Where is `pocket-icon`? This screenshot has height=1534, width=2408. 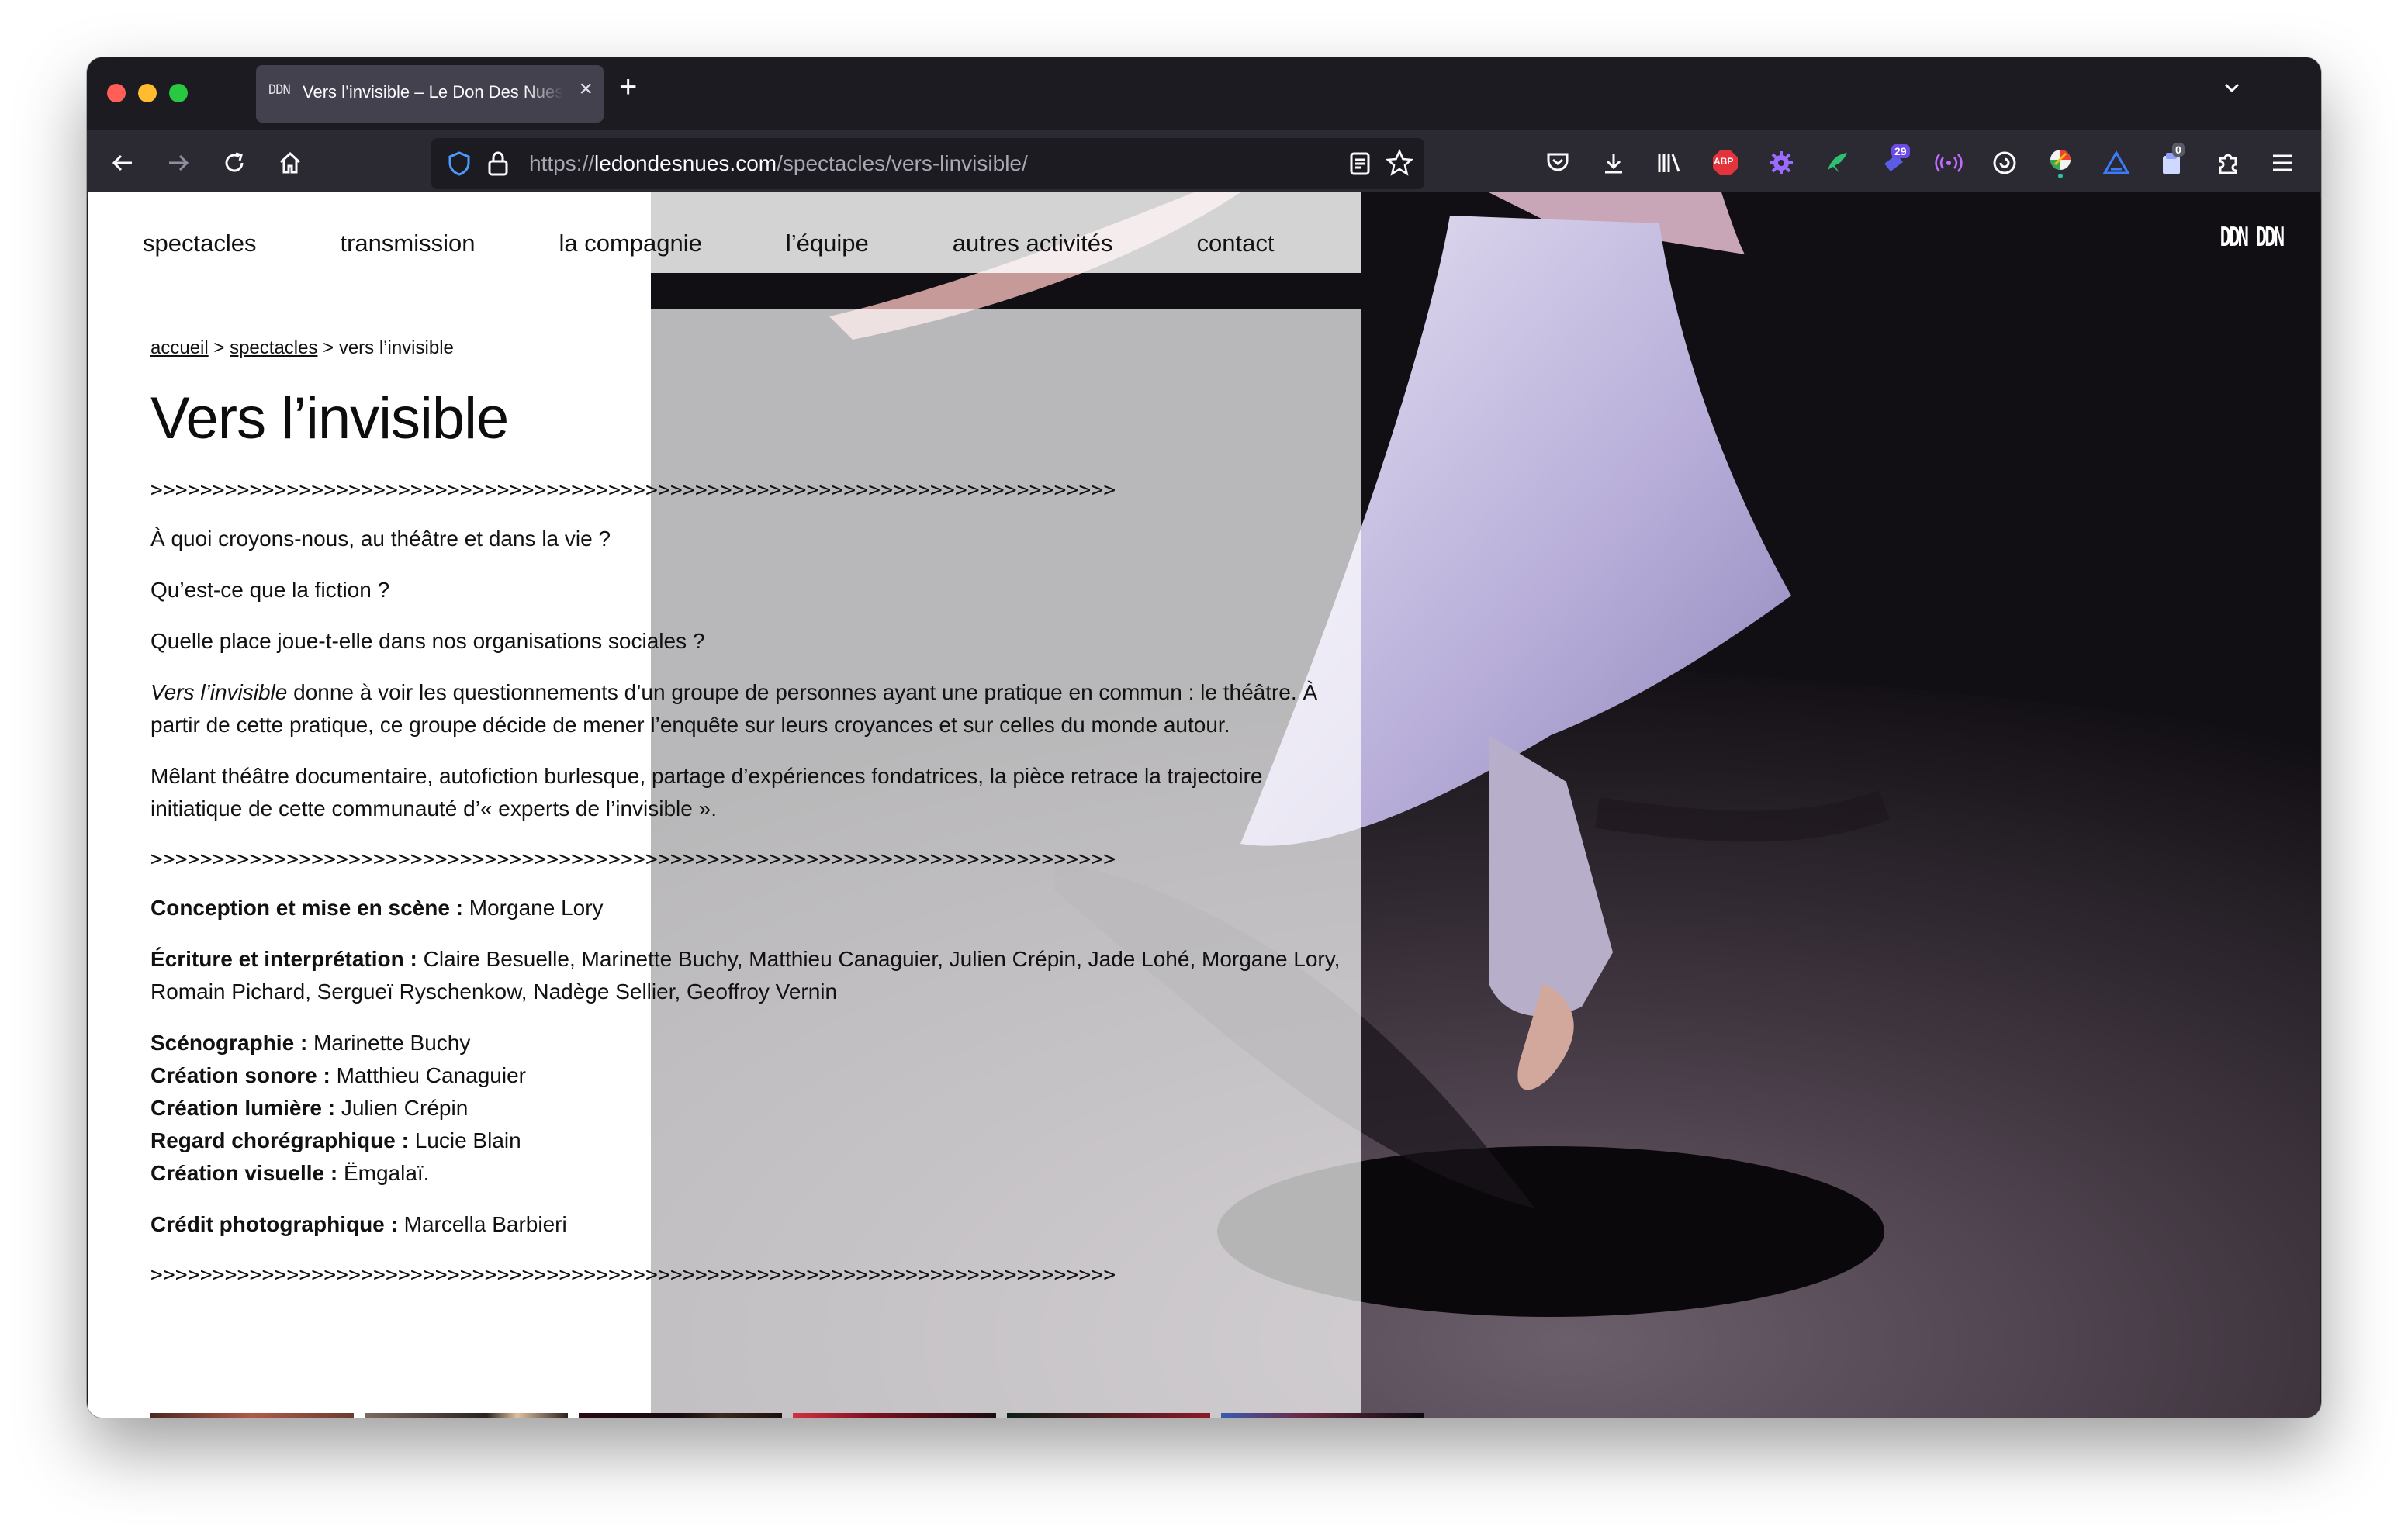 pocket-icon is located at coordinates (1557, 162).